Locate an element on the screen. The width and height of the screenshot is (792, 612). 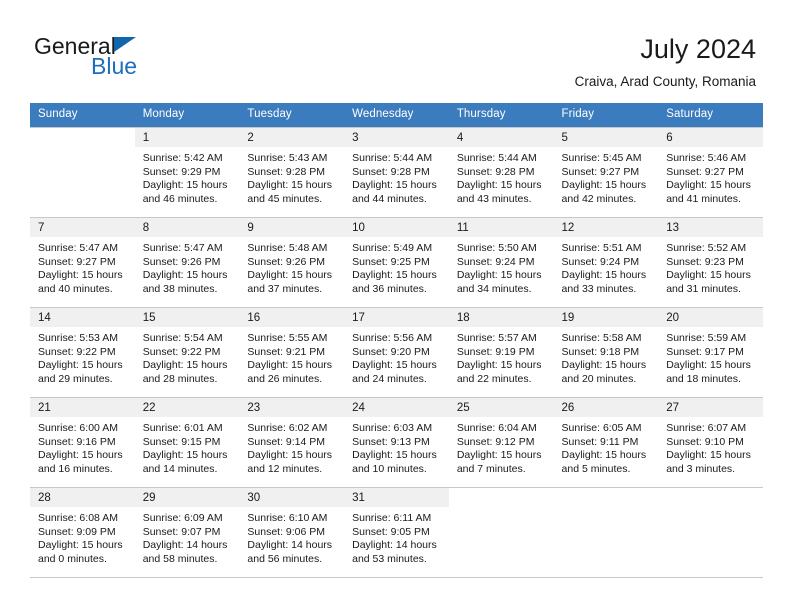
sunset-text: Sunset: 9:26 PM is located at coordinates (286, 261).